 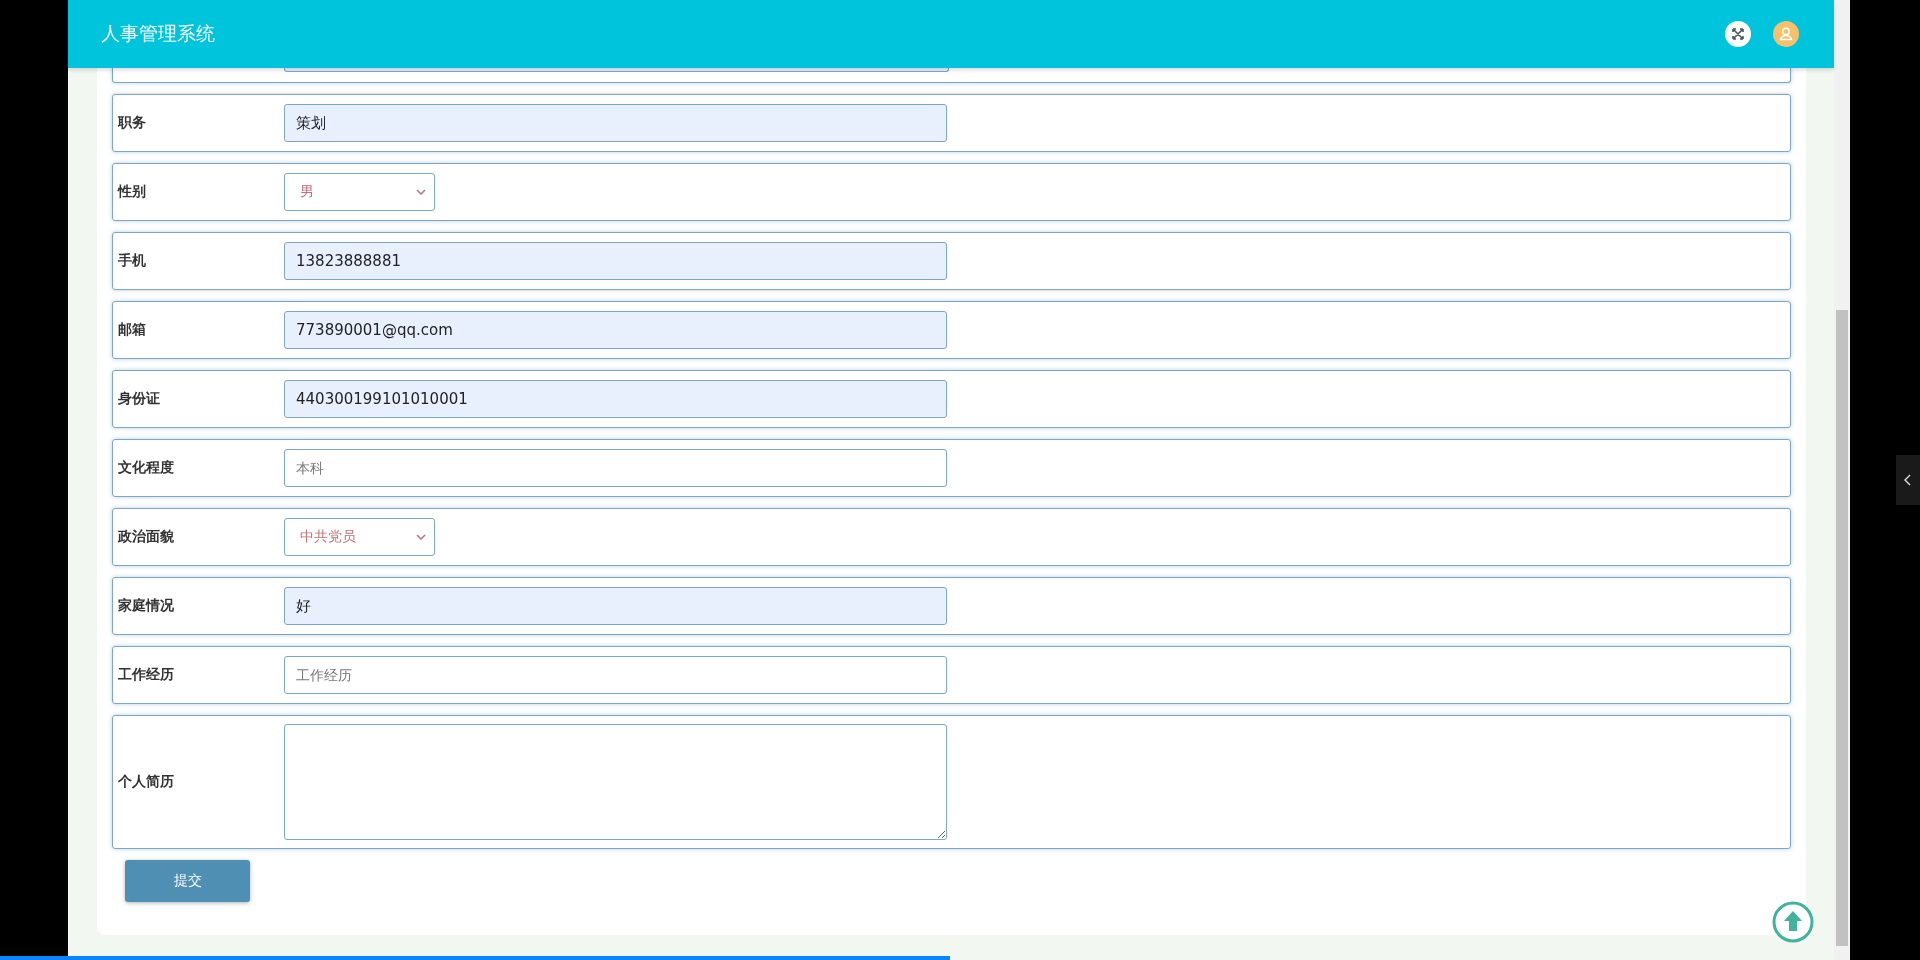 I want to click on avatar-icon, so click(x=1786, y=34).